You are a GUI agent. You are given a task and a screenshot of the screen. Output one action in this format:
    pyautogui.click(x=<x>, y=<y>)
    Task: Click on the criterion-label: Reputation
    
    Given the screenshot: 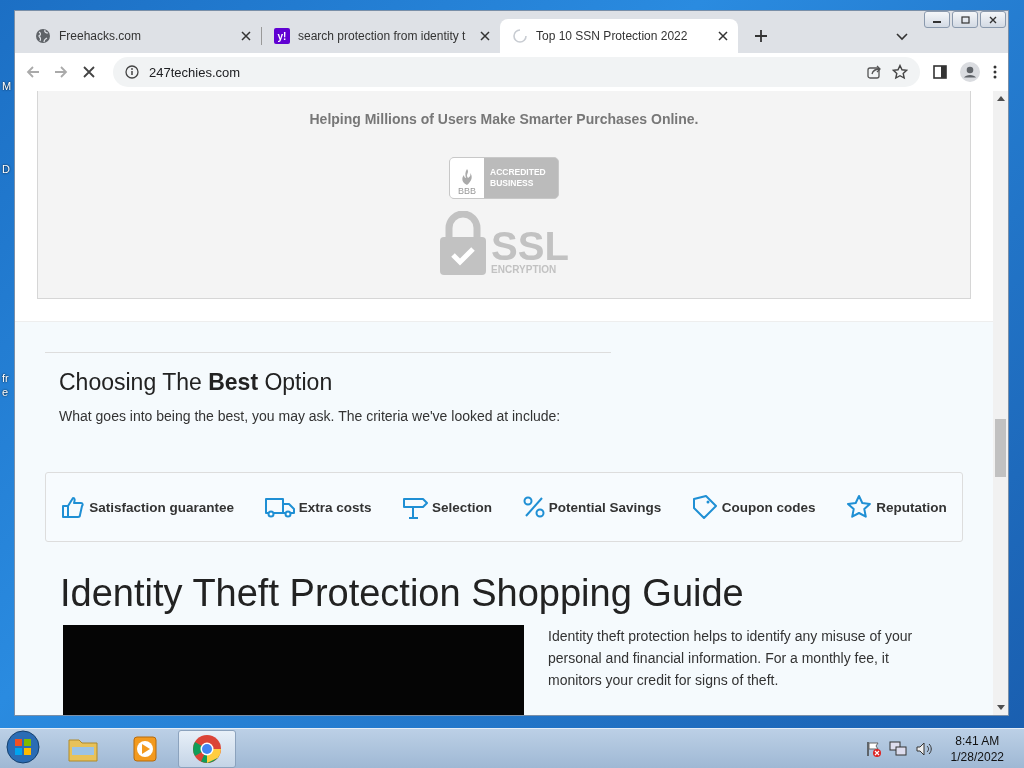 What is the action you would take?
    pyautogui.click(x=911, y=507)
    